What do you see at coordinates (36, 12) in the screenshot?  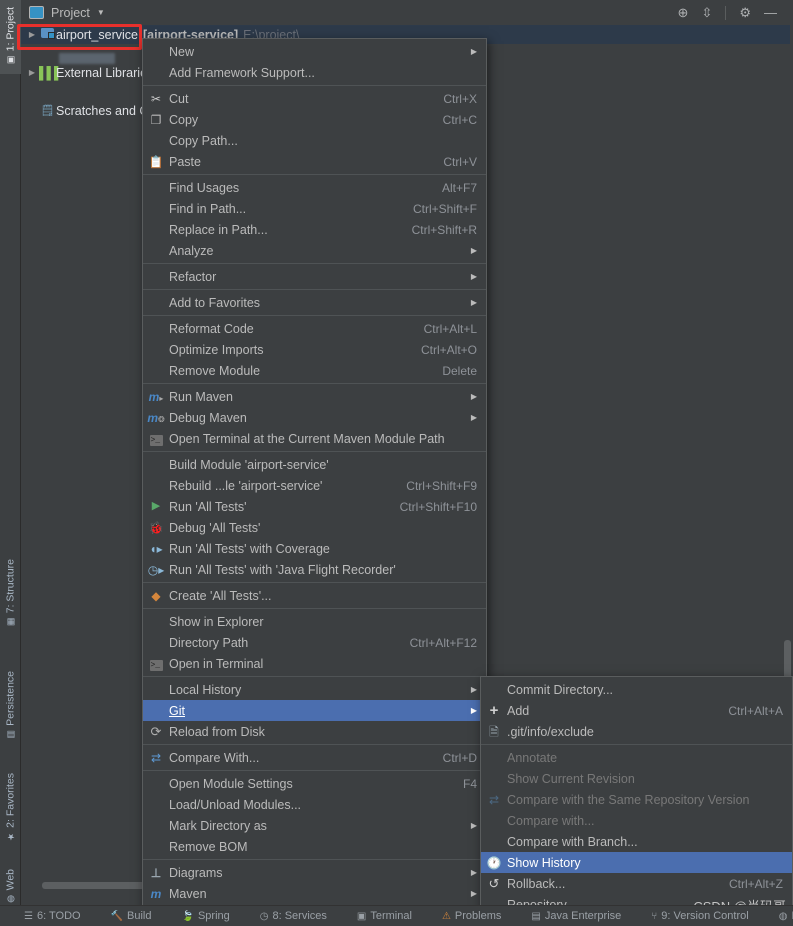 I see `project-icon` at bounding box center [36, 12].